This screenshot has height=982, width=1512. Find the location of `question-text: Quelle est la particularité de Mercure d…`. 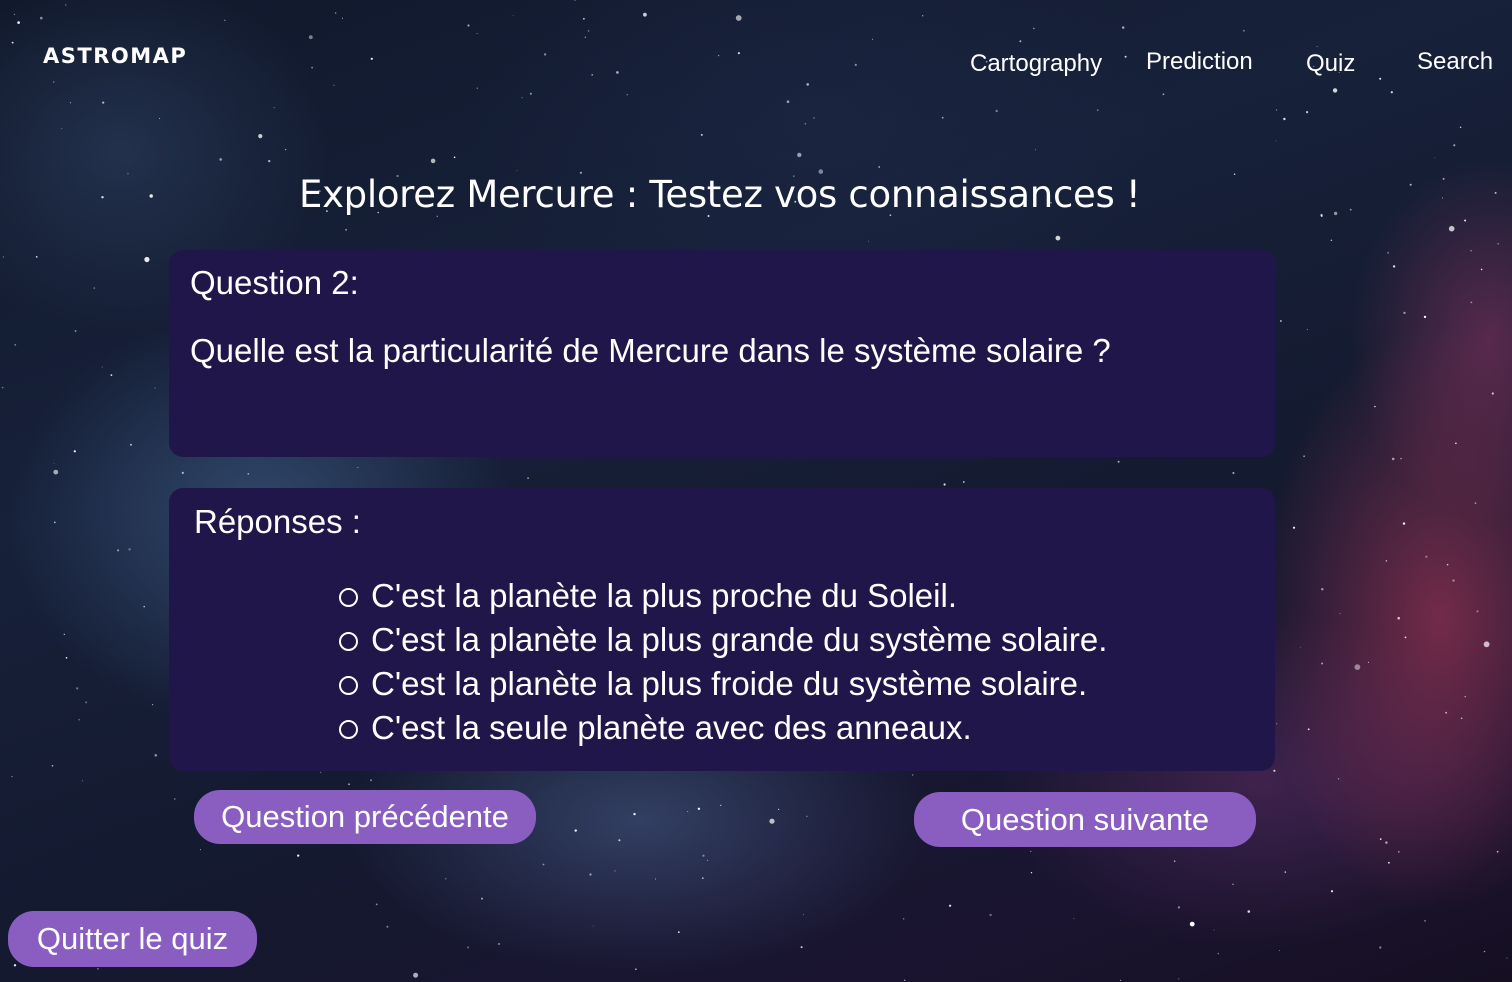

question-text: Quelle est la particularité de Mercure d… is located at coordinates (650, 350).